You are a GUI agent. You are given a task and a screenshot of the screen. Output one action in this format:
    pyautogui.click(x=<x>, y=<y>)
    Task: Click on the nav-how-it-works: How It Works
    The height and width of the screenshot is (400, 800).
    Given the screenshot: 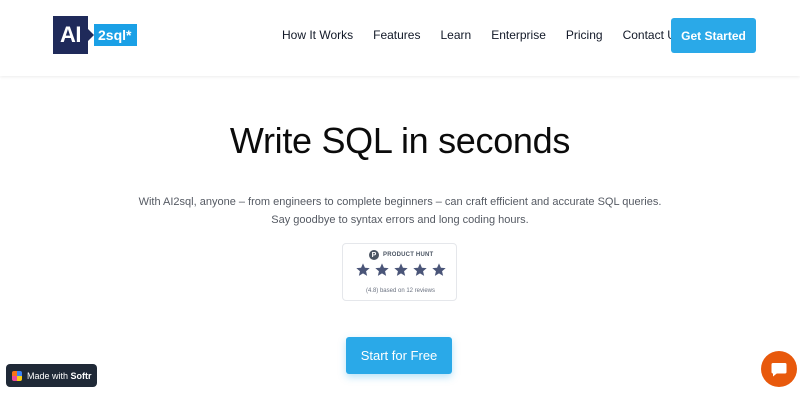 What is the action you would take?
    pyautogui.click(x=317, y=35)
    